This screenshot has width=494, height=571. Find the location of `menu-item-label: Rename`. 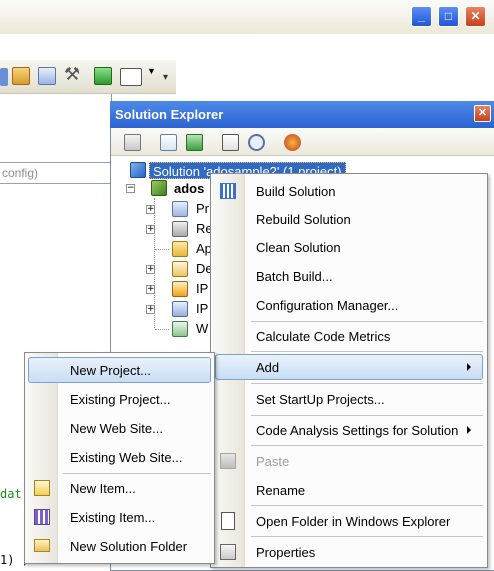

menu-item-label: Rename is located at coordinates (281, 490).